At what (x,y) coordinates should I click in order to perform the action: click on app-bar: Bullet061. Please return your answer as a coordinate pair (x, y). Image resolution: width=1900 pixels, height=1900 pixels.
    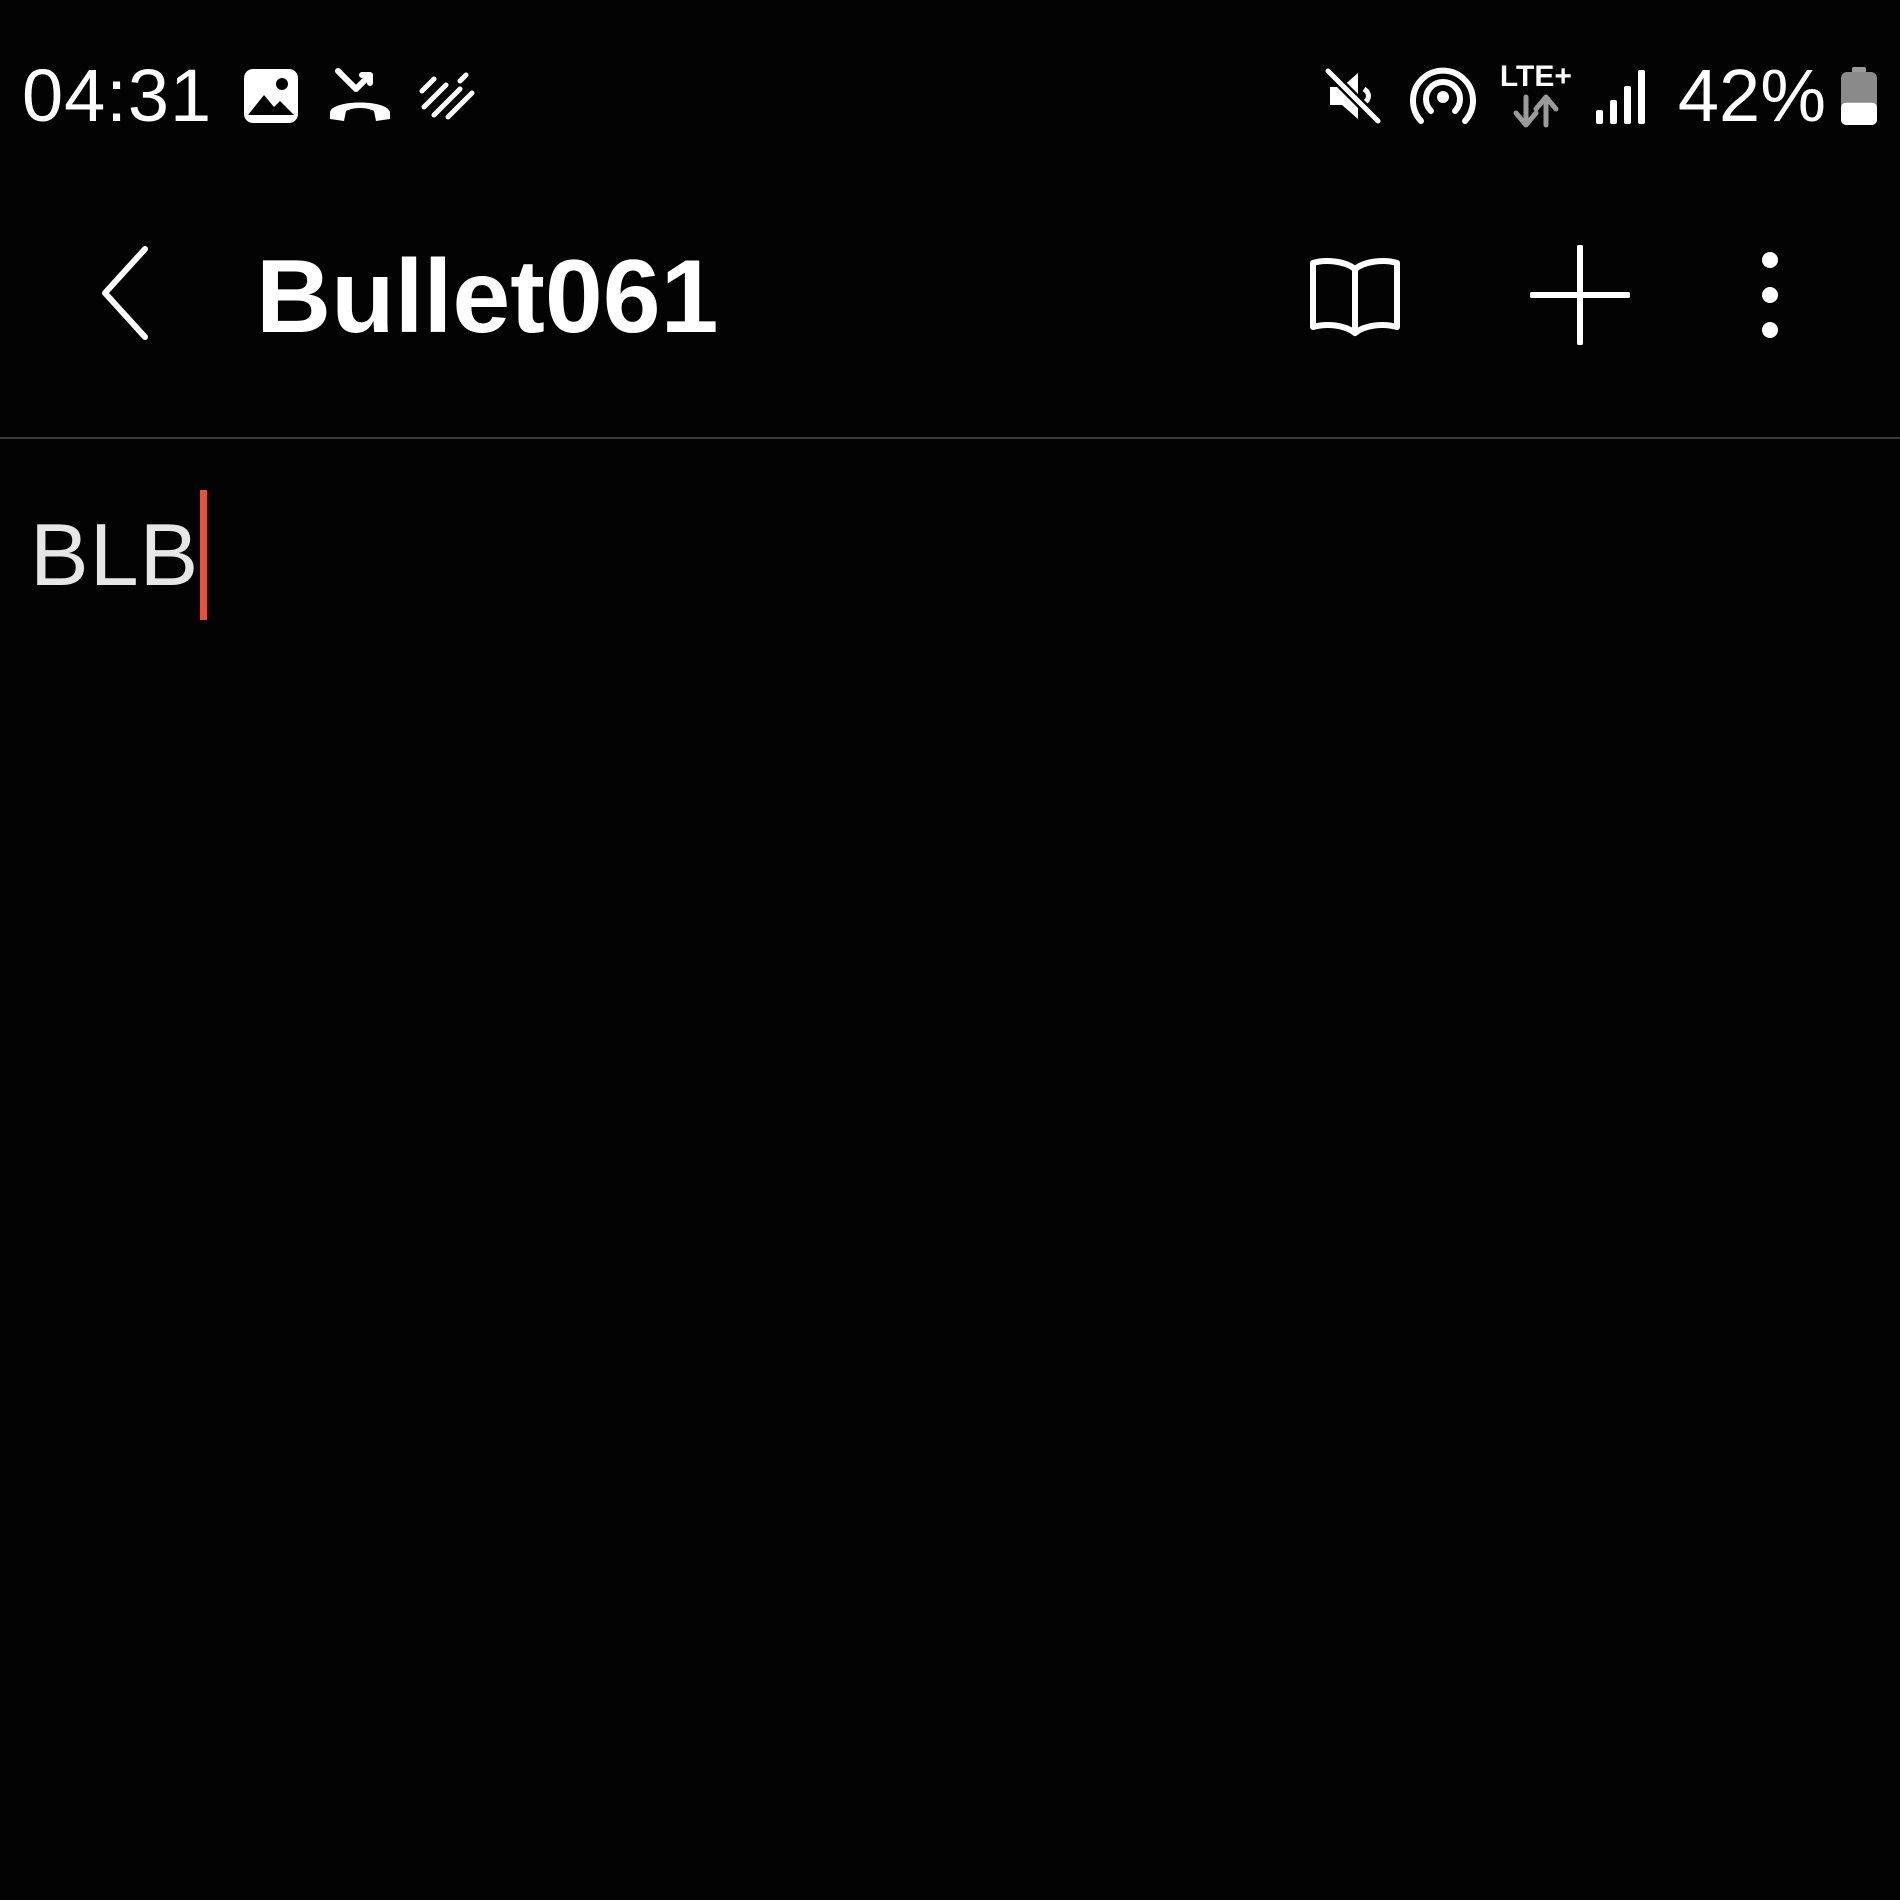
    Looking at the image, I should click on (950, 314).